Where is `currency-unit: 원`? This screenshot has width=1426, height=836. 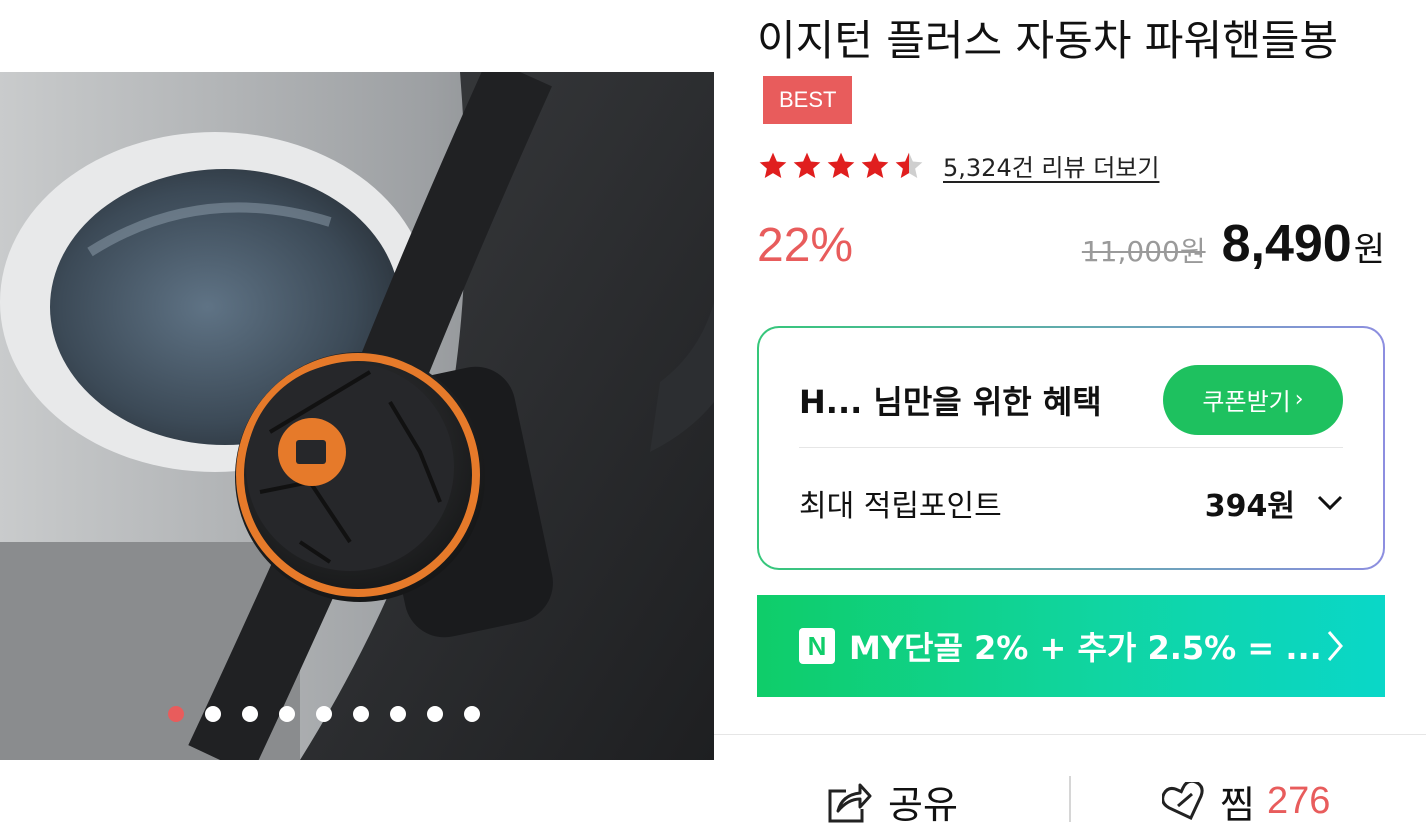 currency-unit: 원 is located at coordinates (1369, 250).